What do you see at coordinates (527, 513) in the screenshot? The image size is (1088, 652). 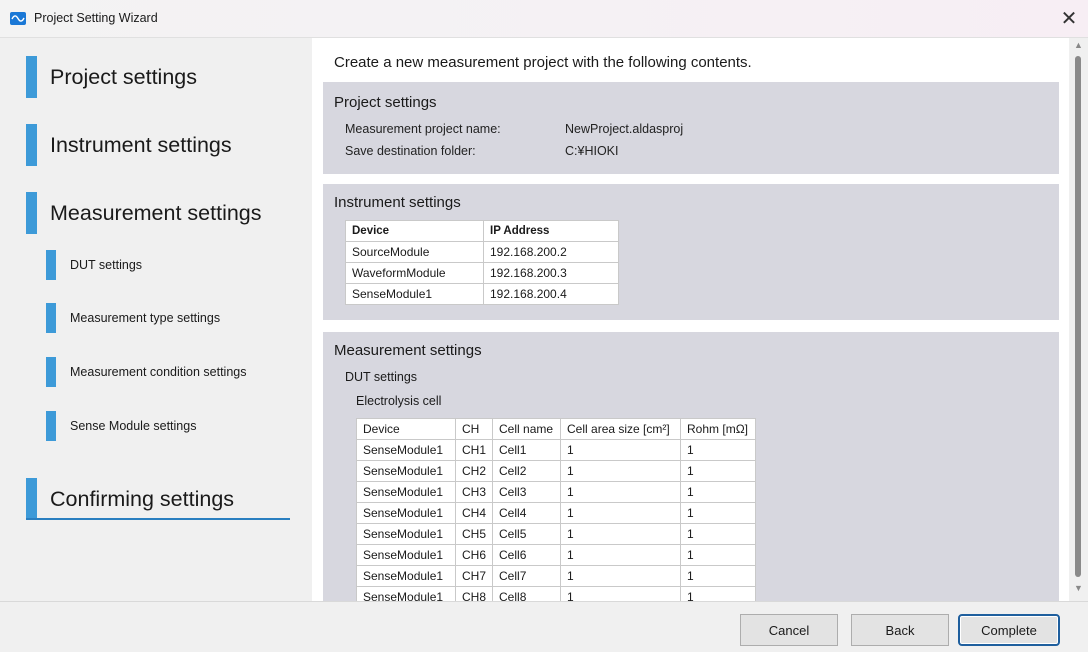 I see `cell-name-cell: Cell4` at bounding box center [527, 513].